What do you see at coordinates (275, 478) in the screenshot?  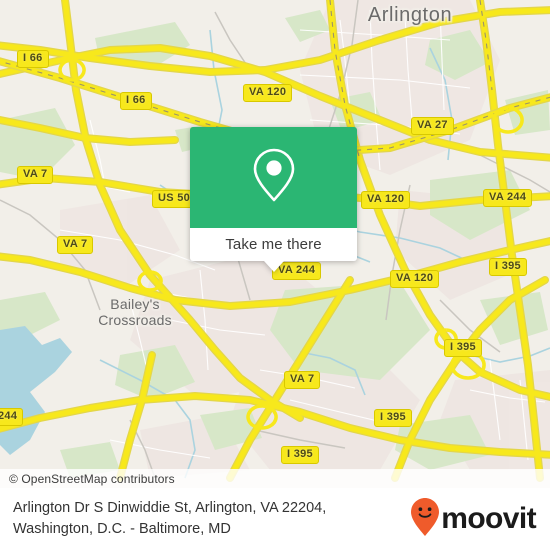 I see `map-attribution-bar: © OpenStreetMap contributors` at bounding box center [275, 478].